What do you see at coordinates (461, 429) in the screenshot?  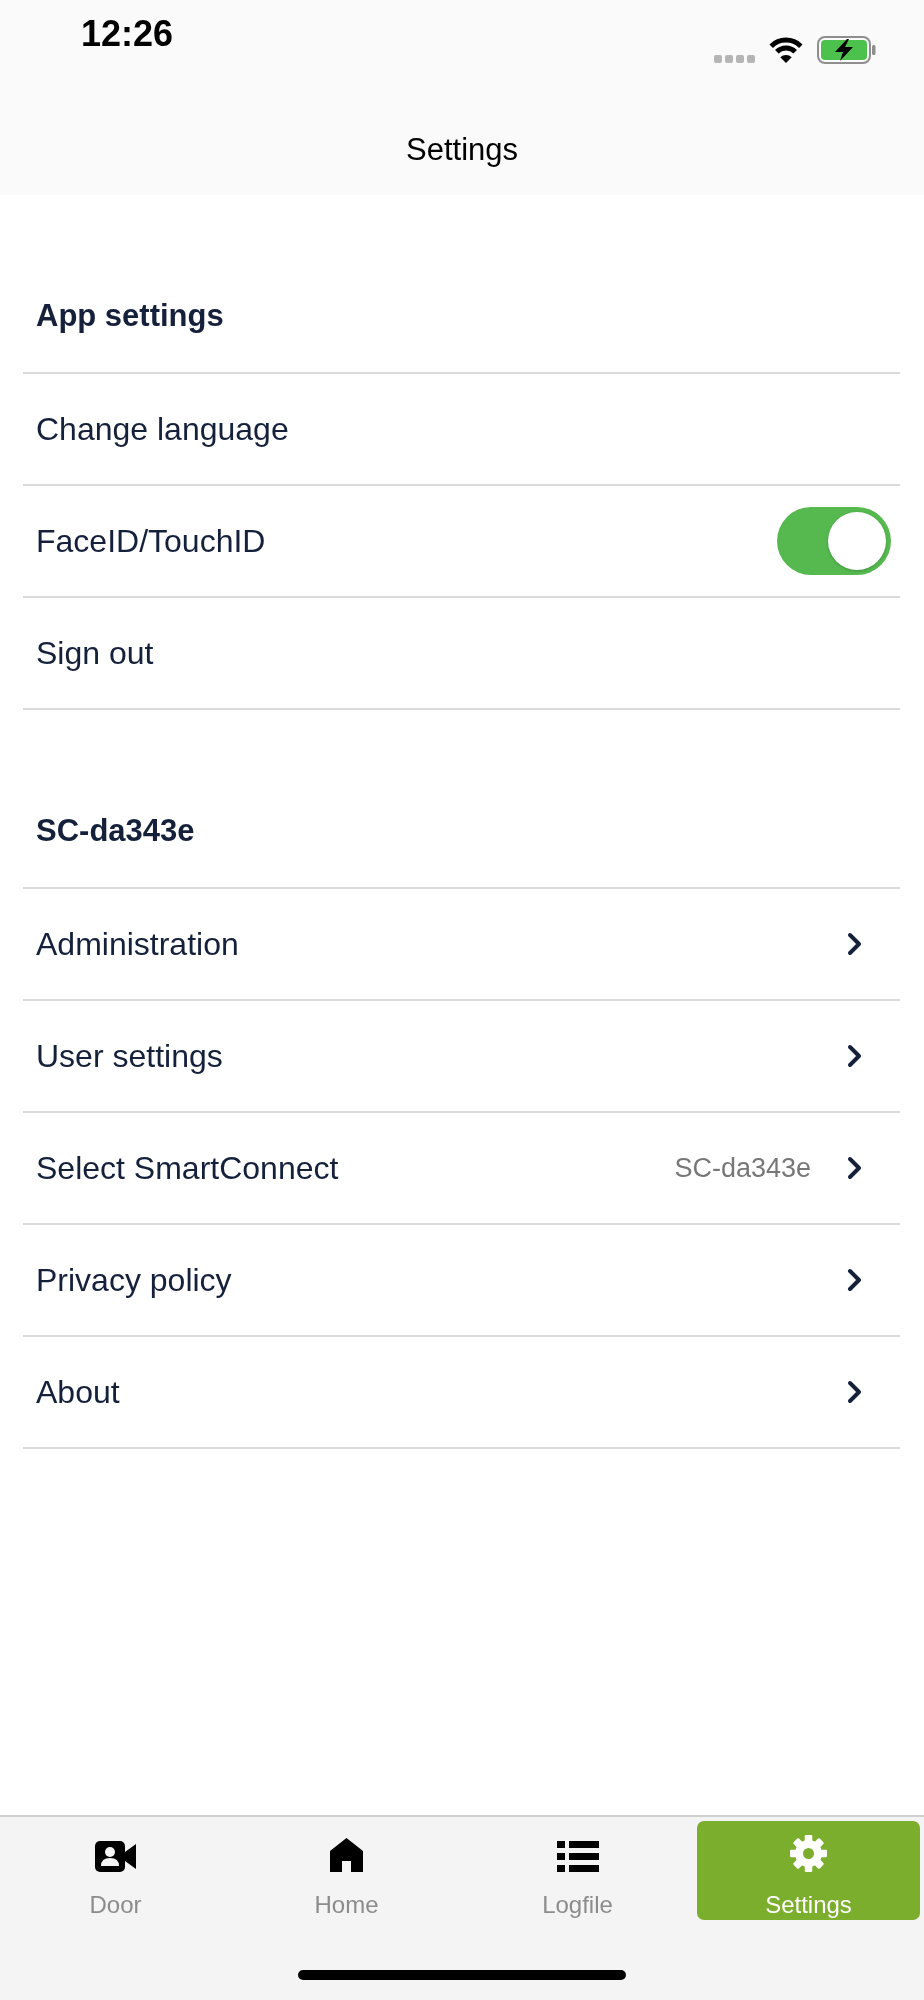 I see `menu-item: Change language` at bounding box center [461, 429].